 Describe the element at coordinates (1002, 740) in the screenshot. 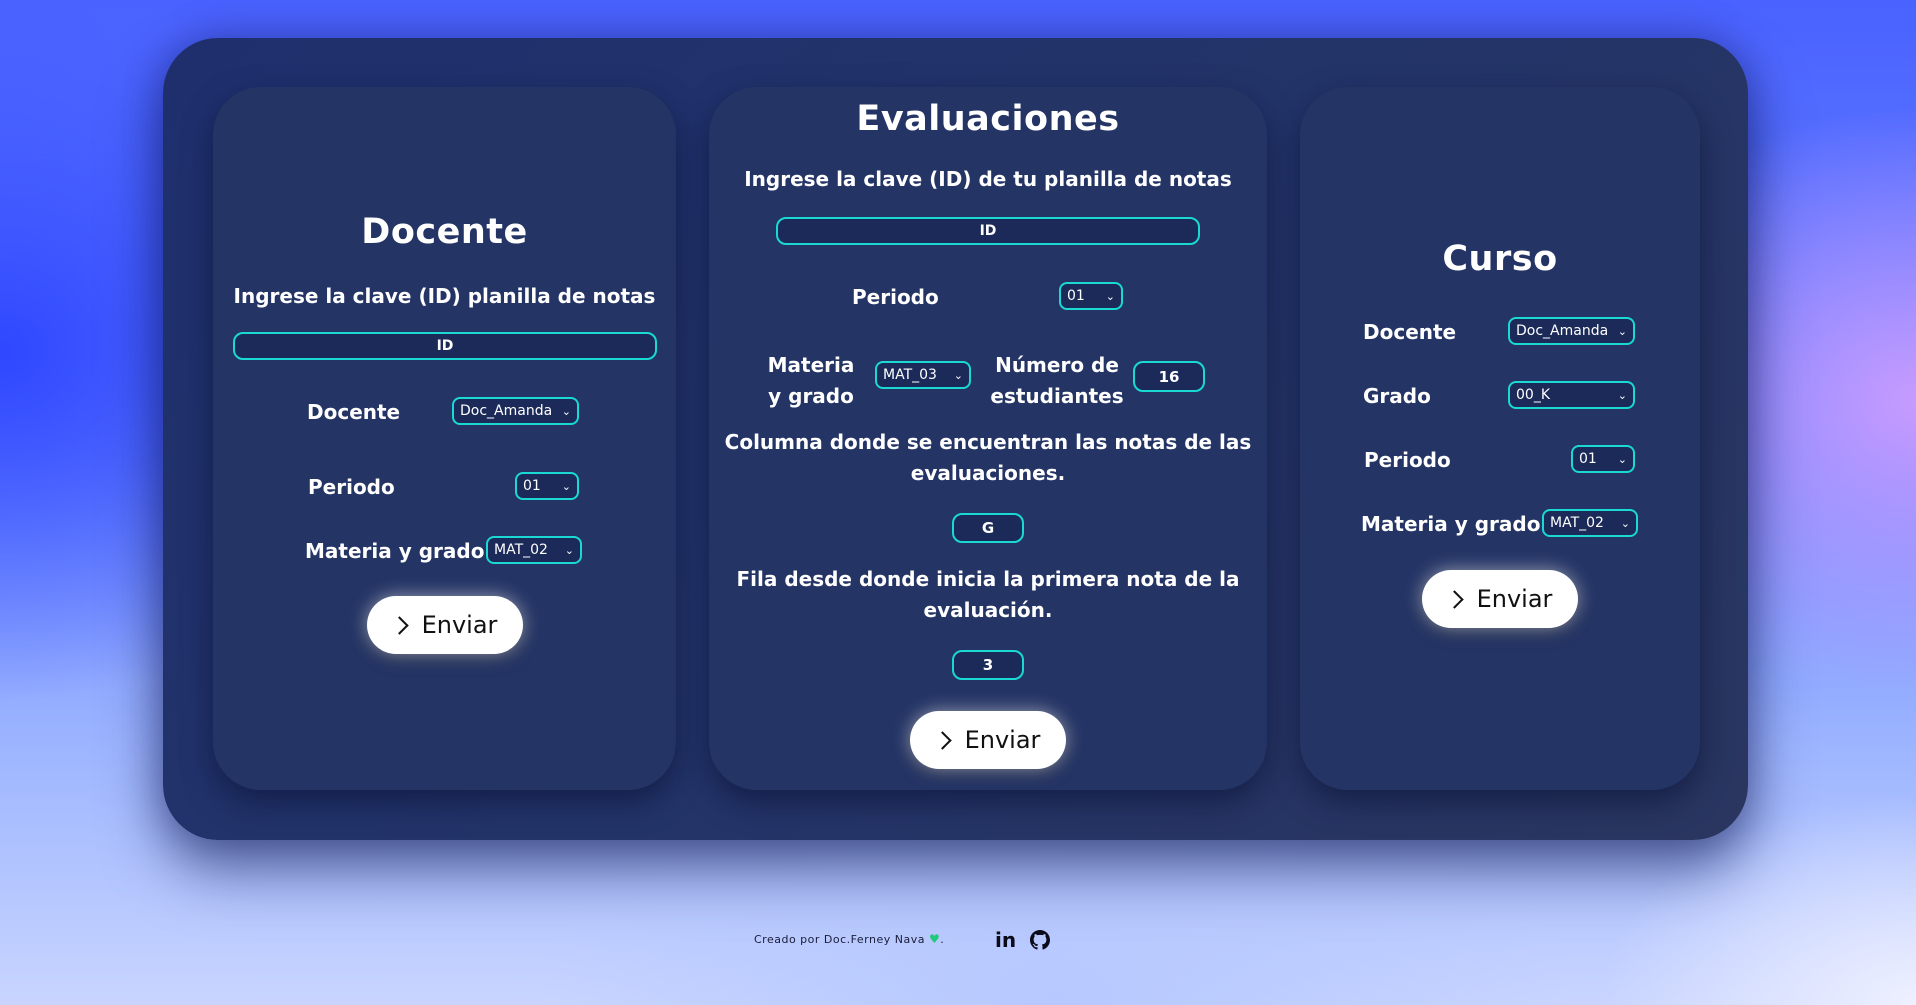

I see `evaluaciones-enviar-label: Enviar` at that location.